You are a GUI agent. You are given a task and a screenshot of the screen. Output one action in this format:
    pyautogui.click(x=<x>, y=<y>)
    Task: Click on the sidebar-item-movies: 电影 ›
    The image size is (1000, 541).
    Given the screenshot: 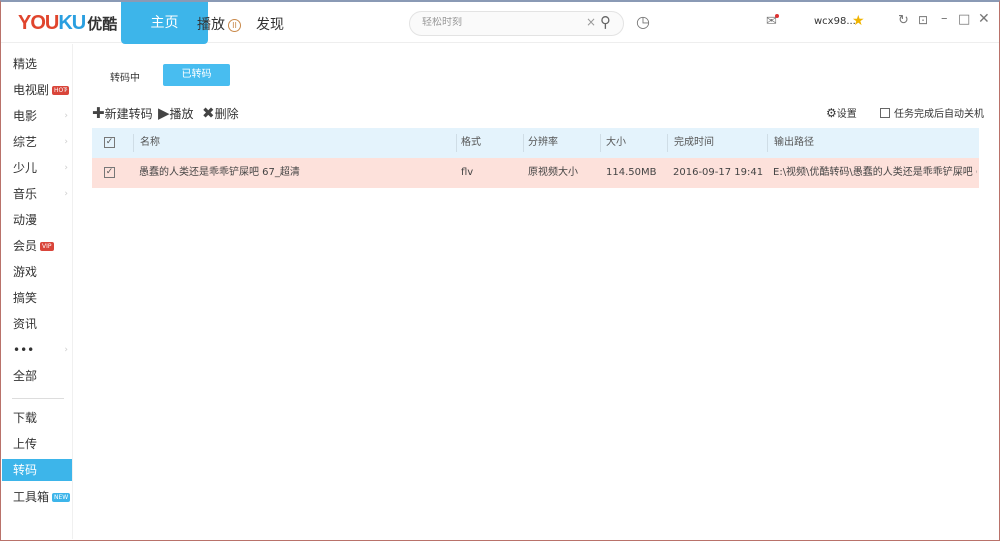 What is the action you would take?
    pyautogui.click(x=37, y=116)
    